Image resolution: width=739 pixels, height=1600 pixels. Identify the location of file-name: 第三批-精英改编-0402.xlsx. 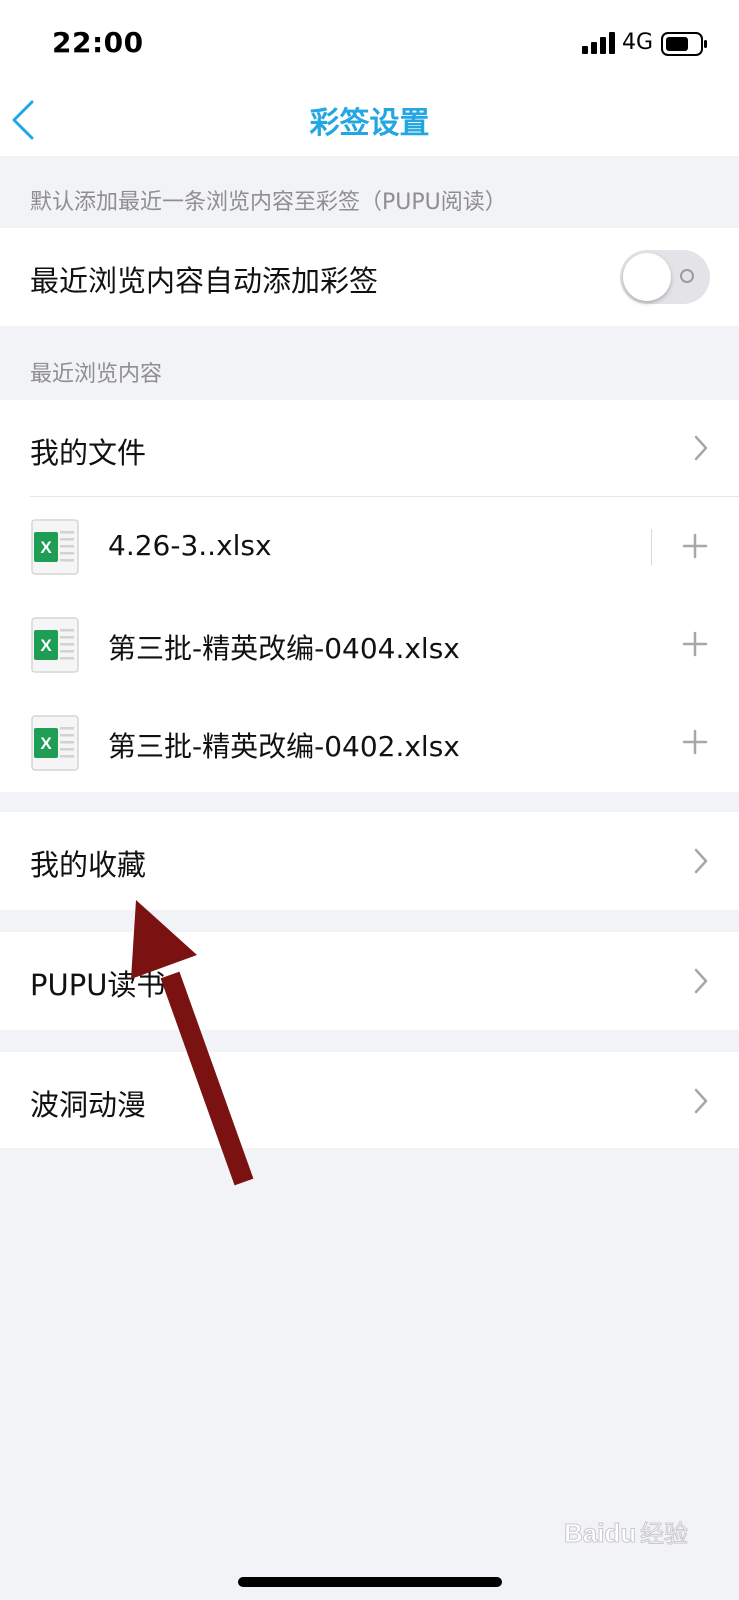
(284, 746).